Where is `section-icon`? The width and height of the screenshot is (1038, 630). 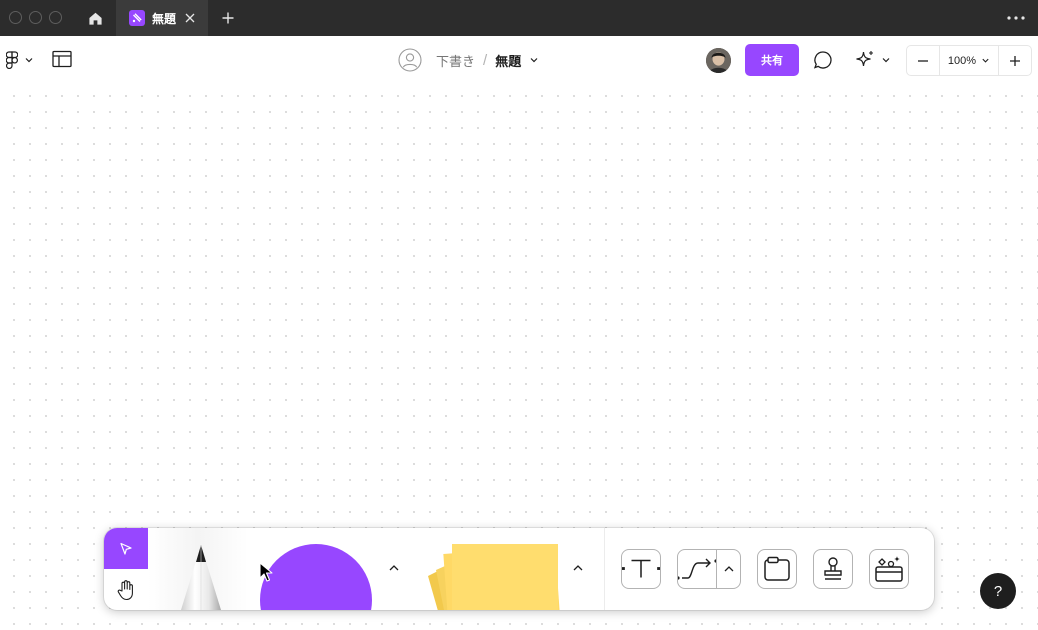 section-icon is located at coordinates (777, 568).